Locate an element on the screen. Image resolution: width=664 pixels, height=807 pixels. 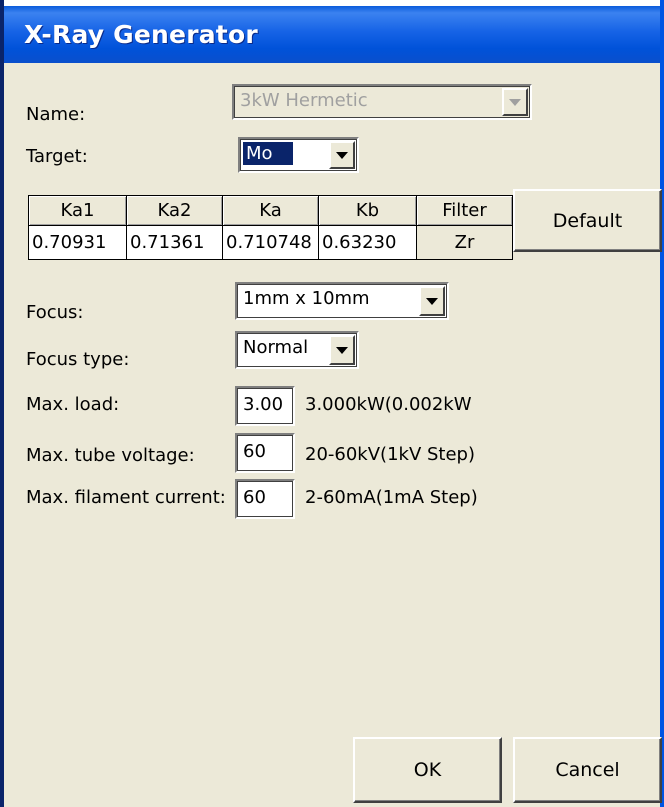
default-button: Default is located at coordinates (587, 220).